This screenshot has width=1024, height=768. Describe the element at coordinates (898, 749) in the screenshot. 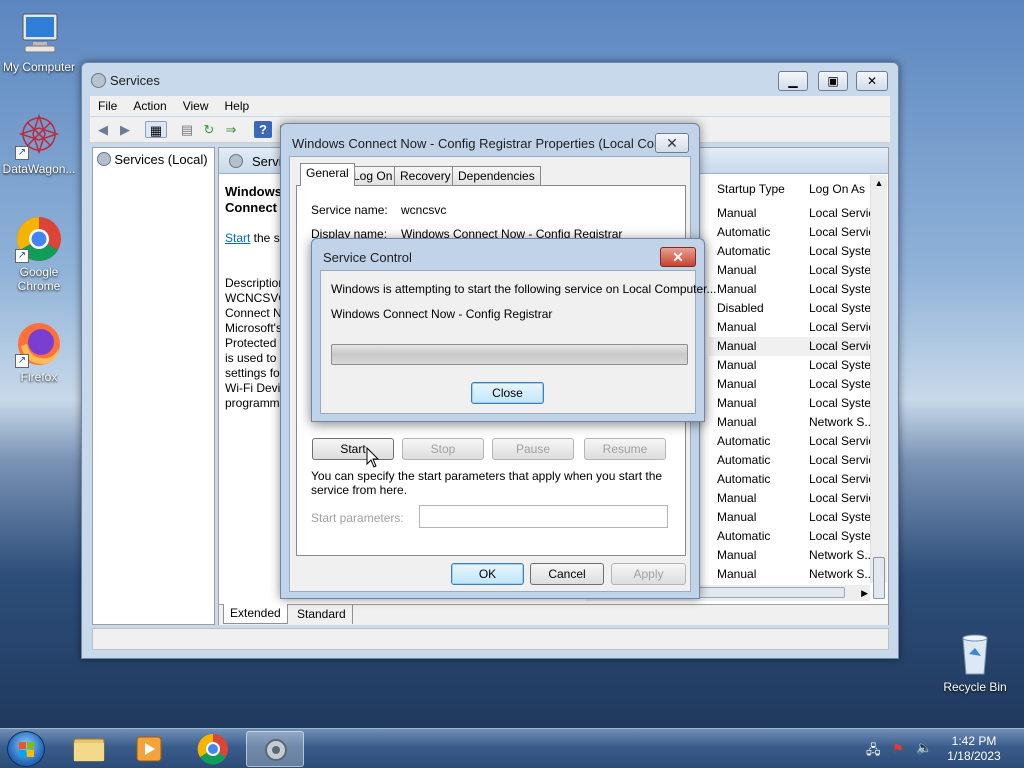

I see `action-center-tray-icon: ⚑` at that location.